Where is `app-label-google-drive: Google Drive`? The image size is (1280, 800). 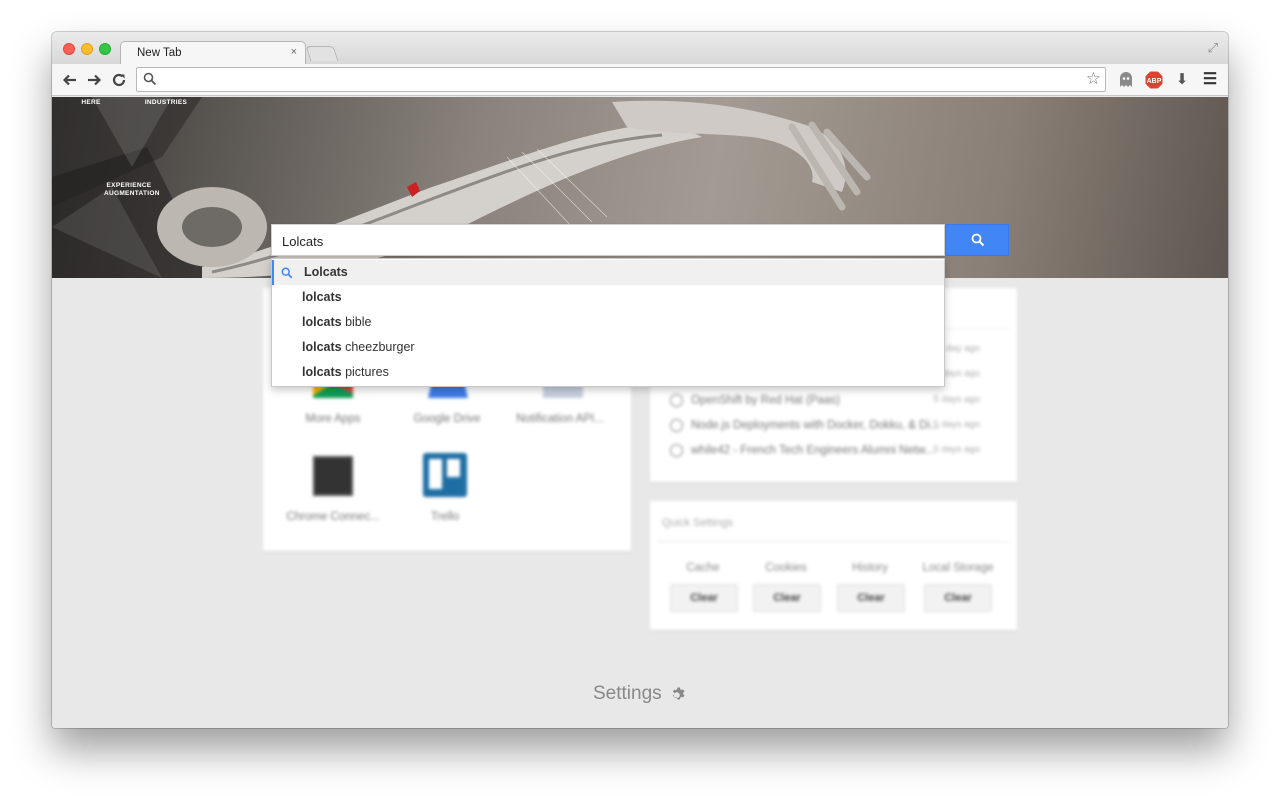
app-label-google-drive: Google Drive is located at coordinates (447, 419).